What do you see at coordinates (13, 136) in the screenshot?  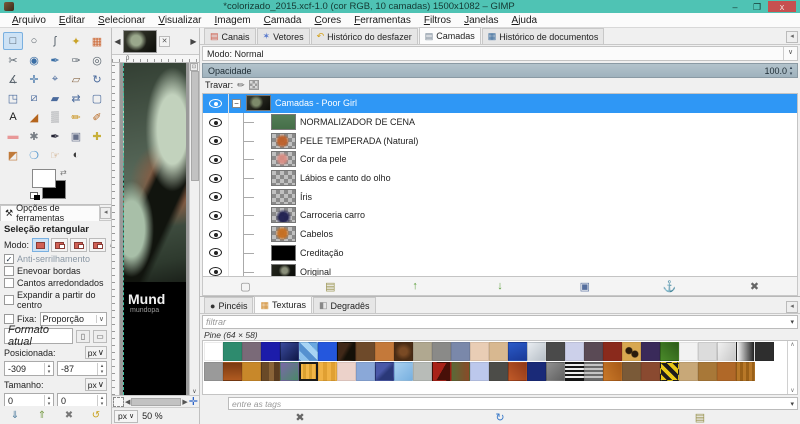 I see `eraser: ▬` at bounding box center [13, 136].